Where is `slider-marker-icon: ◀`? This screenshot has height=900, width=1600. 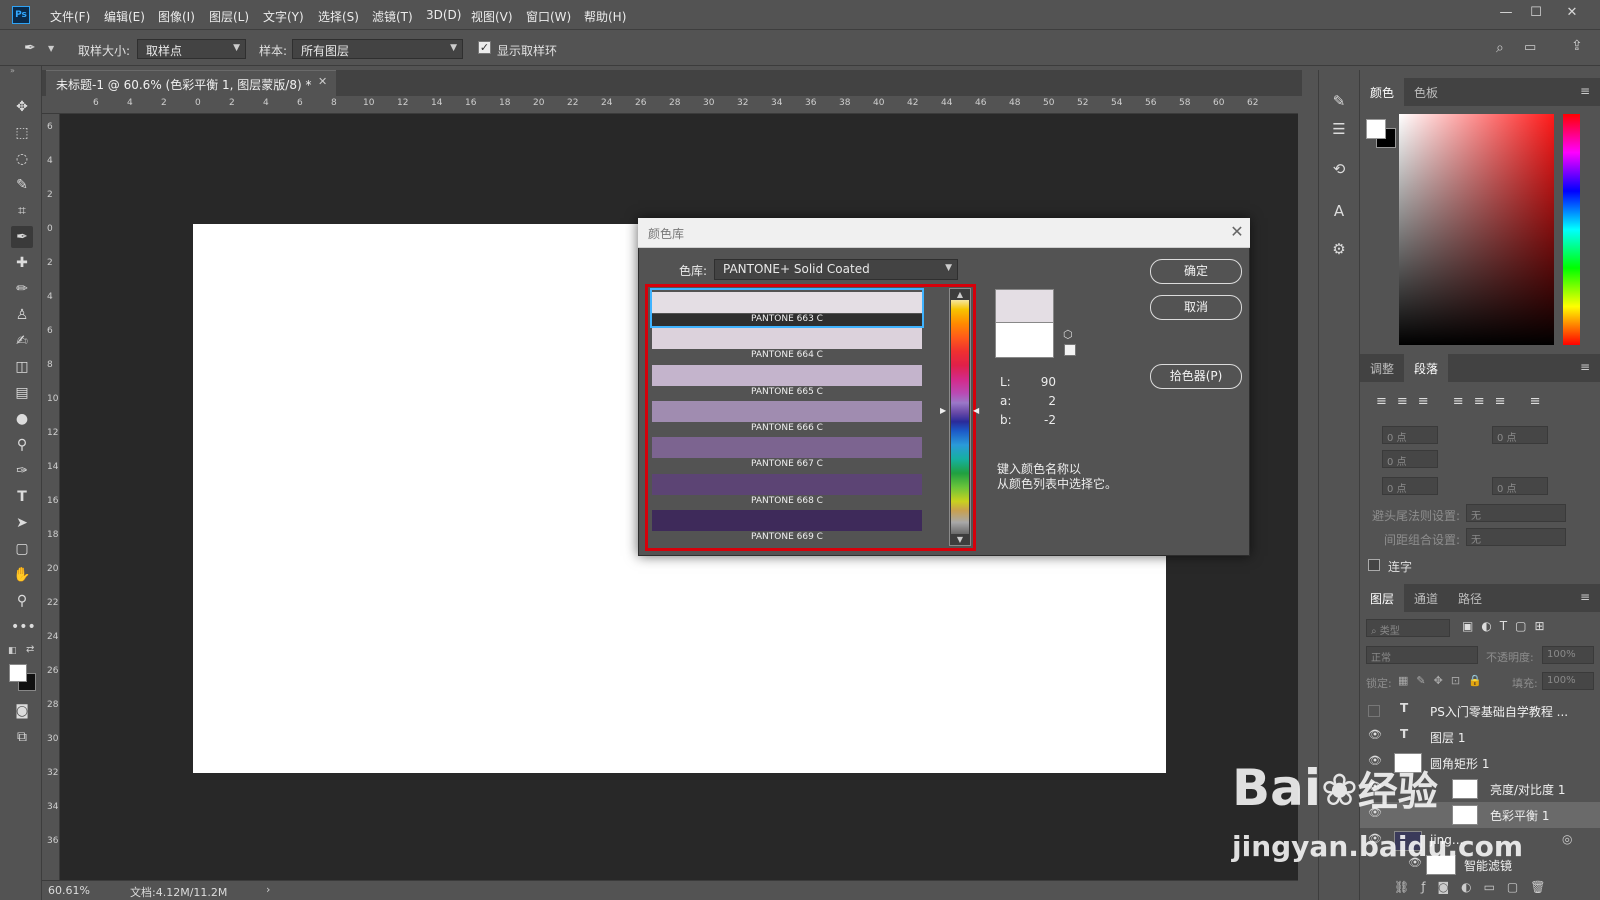 slider-marker-icon: ◀ is located at coordinates (976, 410).